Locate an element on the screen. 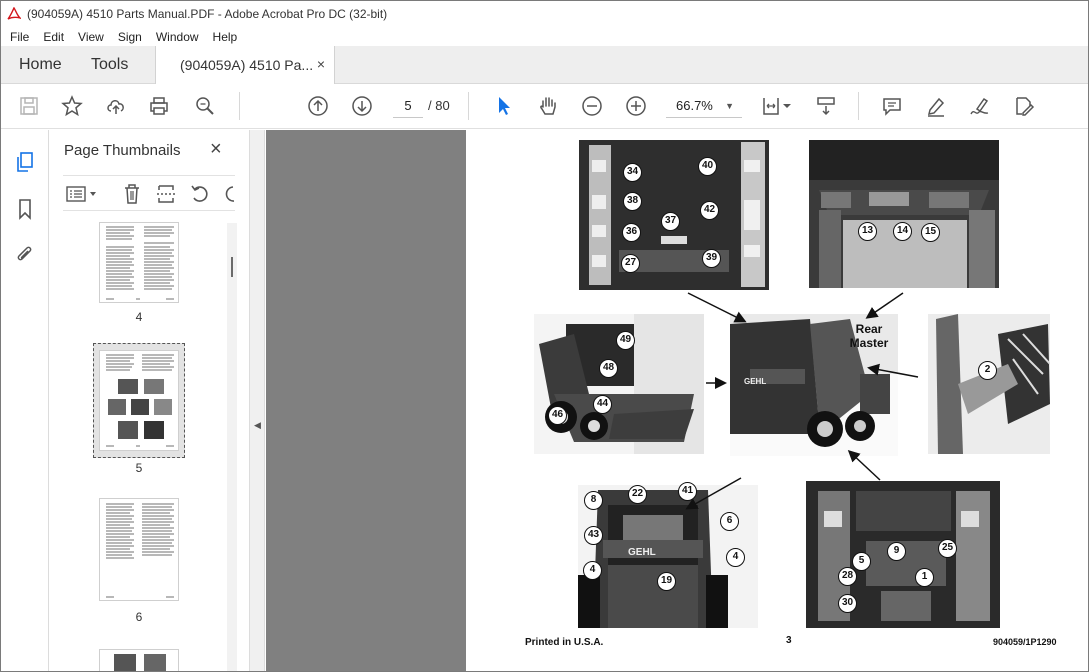 This screenshot has height=672, width=1089. left-rail is located at coordinates (25, 400).